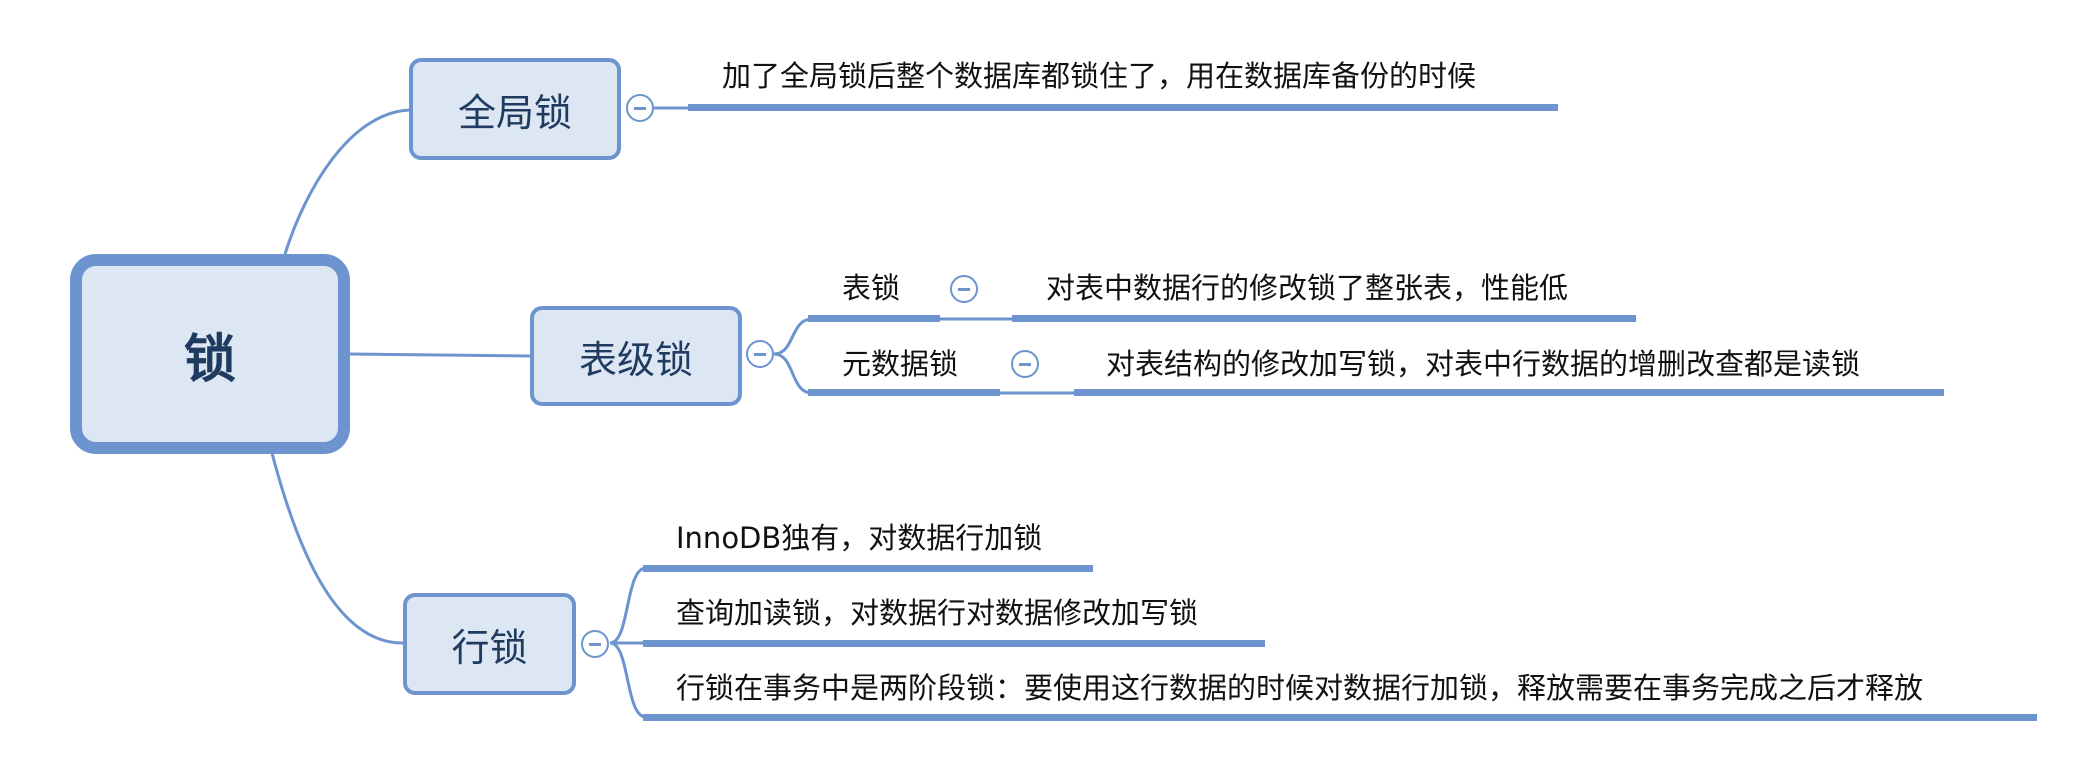 The height and width of the screenshot is (764, 2082). Describe the element at coordinates (1324, 318) in the screenshot. I see `underline-tablelock-note` at that location.